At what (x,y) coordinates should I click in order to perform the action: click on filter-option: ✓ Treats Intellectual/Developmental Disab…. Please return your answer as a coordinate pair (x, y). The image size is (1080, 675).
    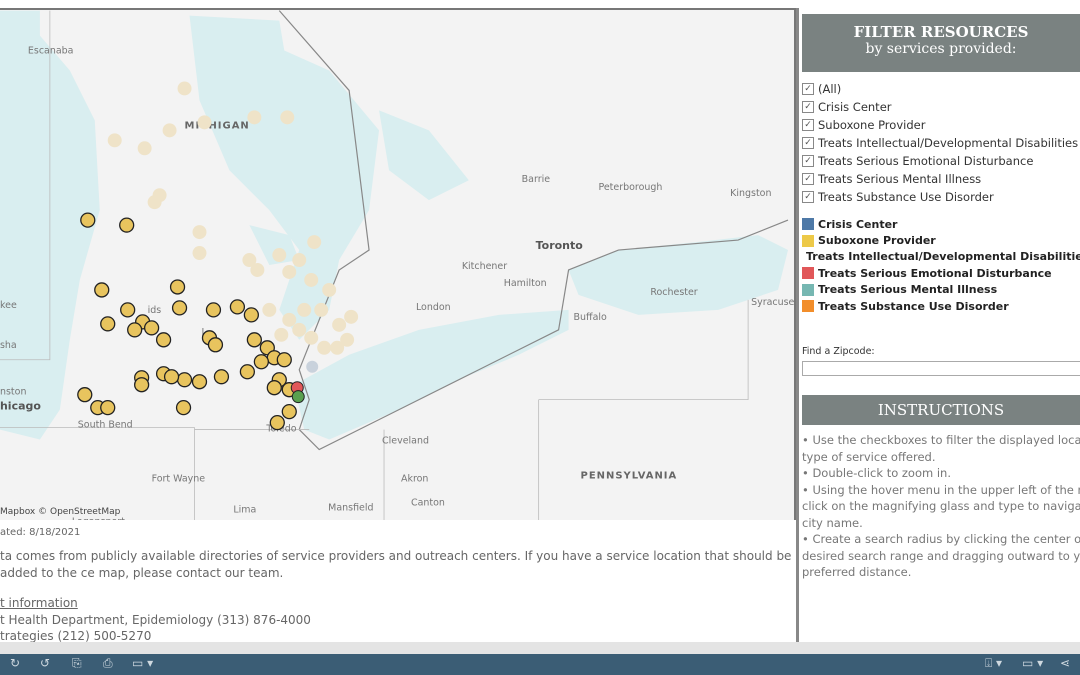
    Looking at the image, I should click on (941, 143).